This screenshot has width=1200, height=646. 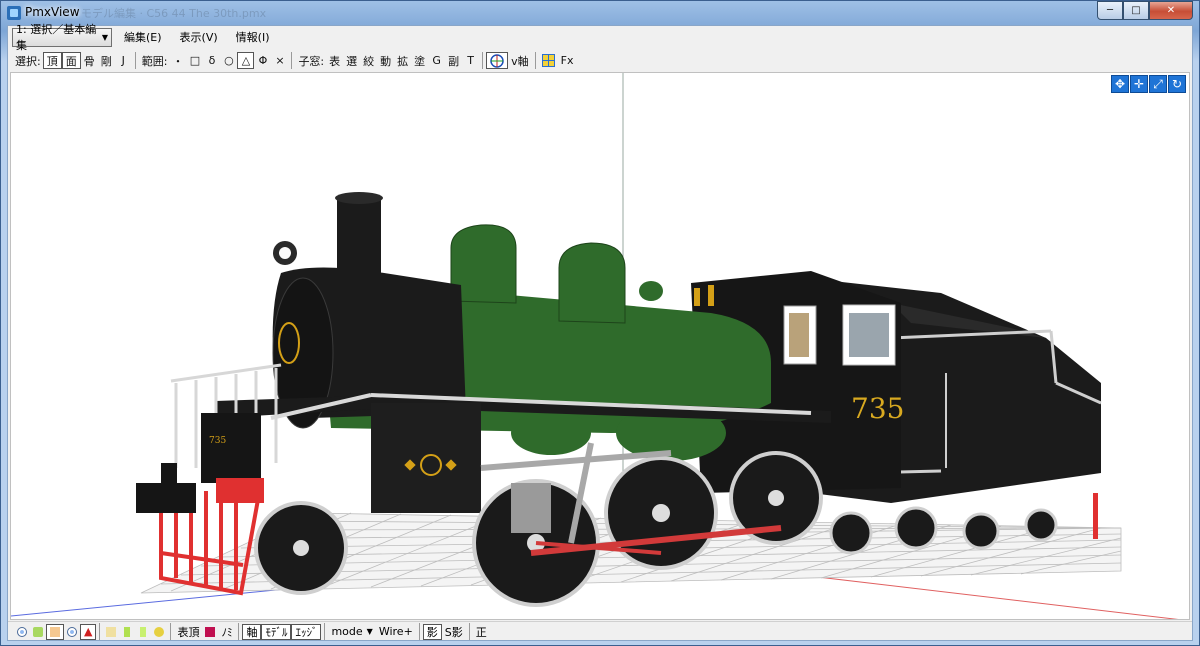 What do you see at coordinates (334, 60) in the screenshot?
I see `child-table-button: 表` at bounding box center [334, 60].